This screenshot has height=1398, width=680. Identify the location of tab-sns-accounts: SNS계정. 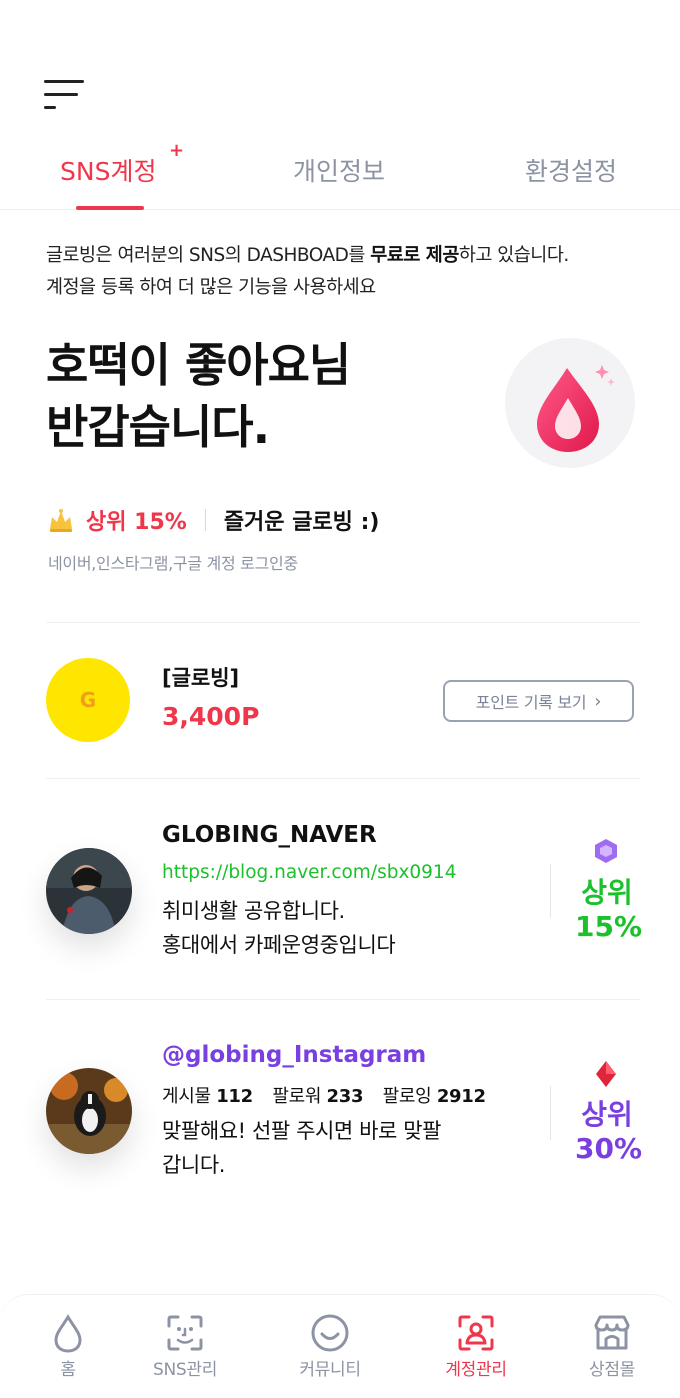
(108, 170).